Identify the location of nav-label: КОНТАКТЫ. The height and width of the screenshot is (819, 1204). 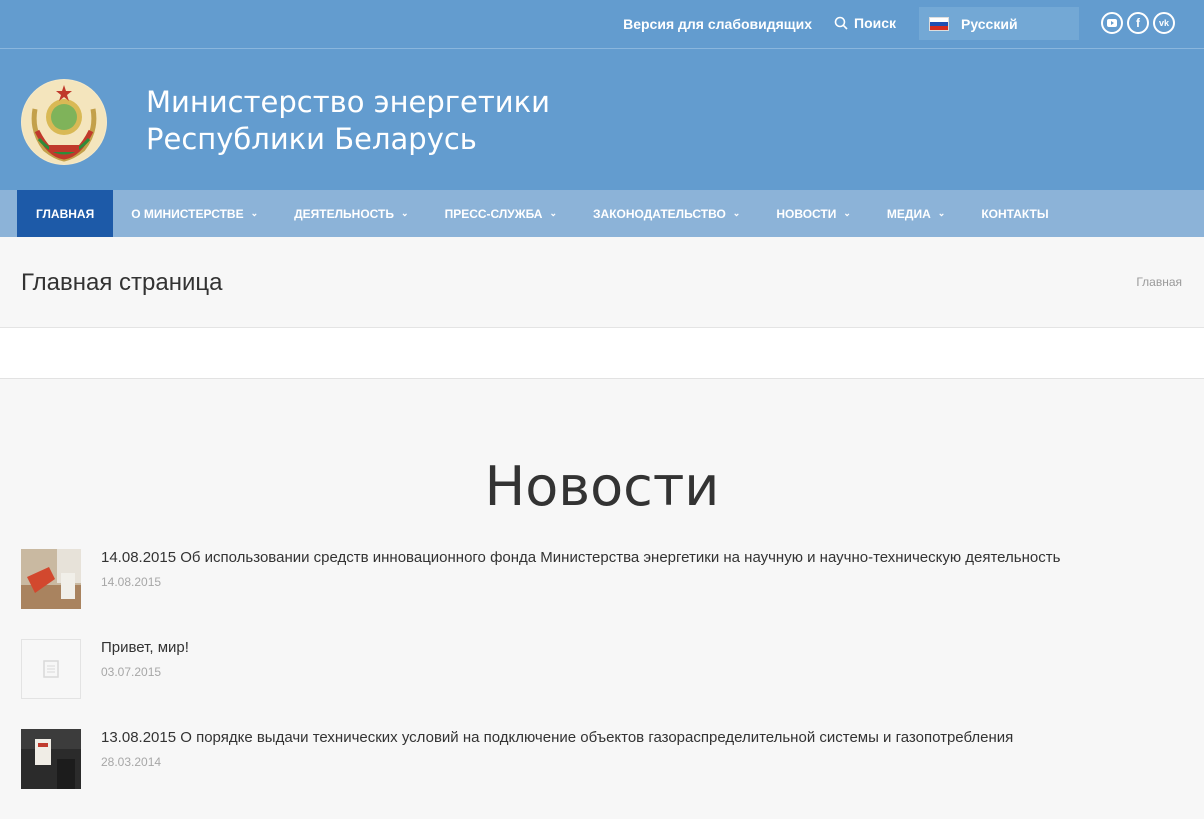
(1015, 213).